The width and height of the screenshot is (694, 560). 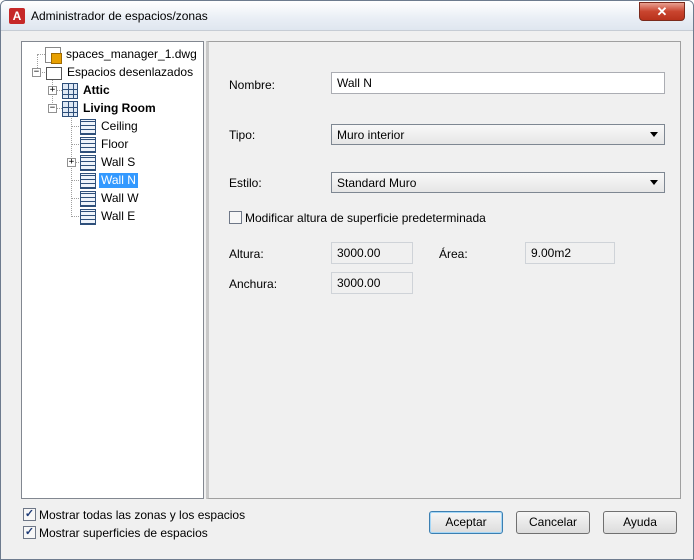 What do you see at coordinates (29, 532) in the screenshot?
I see `show-surfaces-checkbox: ✓` at bounding box center [29, 532].